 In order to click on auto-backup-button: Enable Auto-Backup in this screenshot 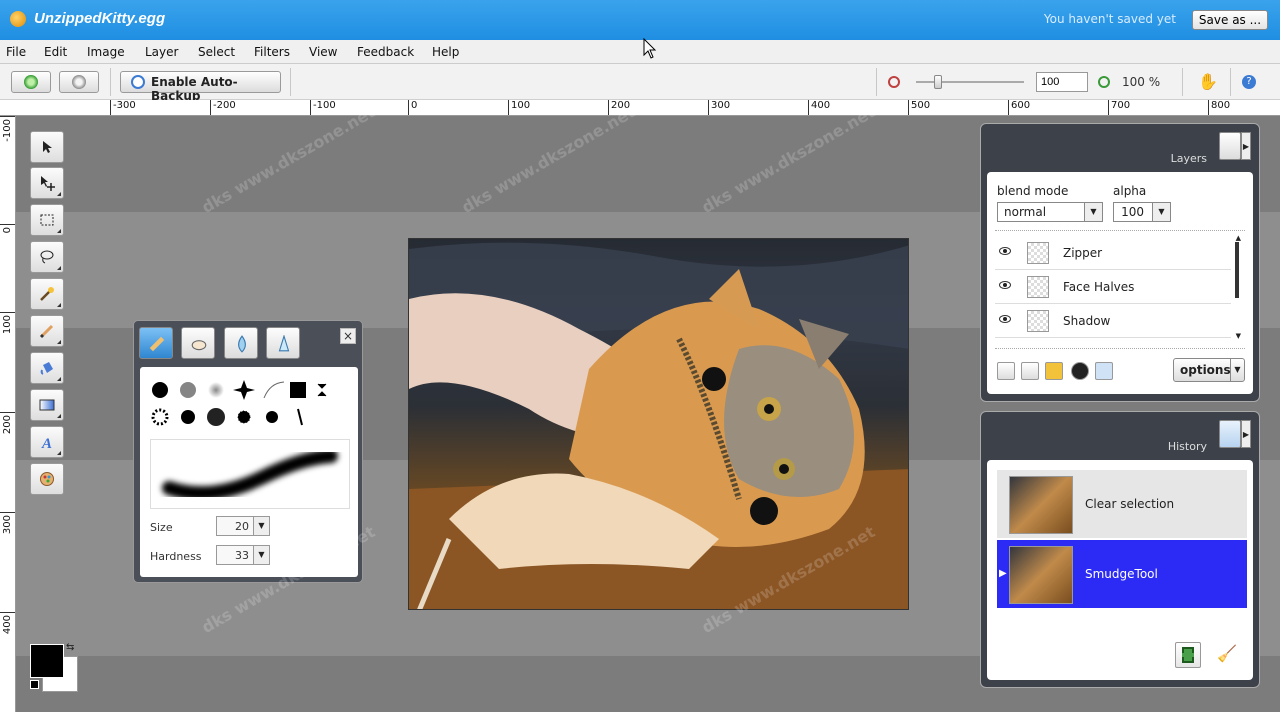, I will do `click(200, 87)`.